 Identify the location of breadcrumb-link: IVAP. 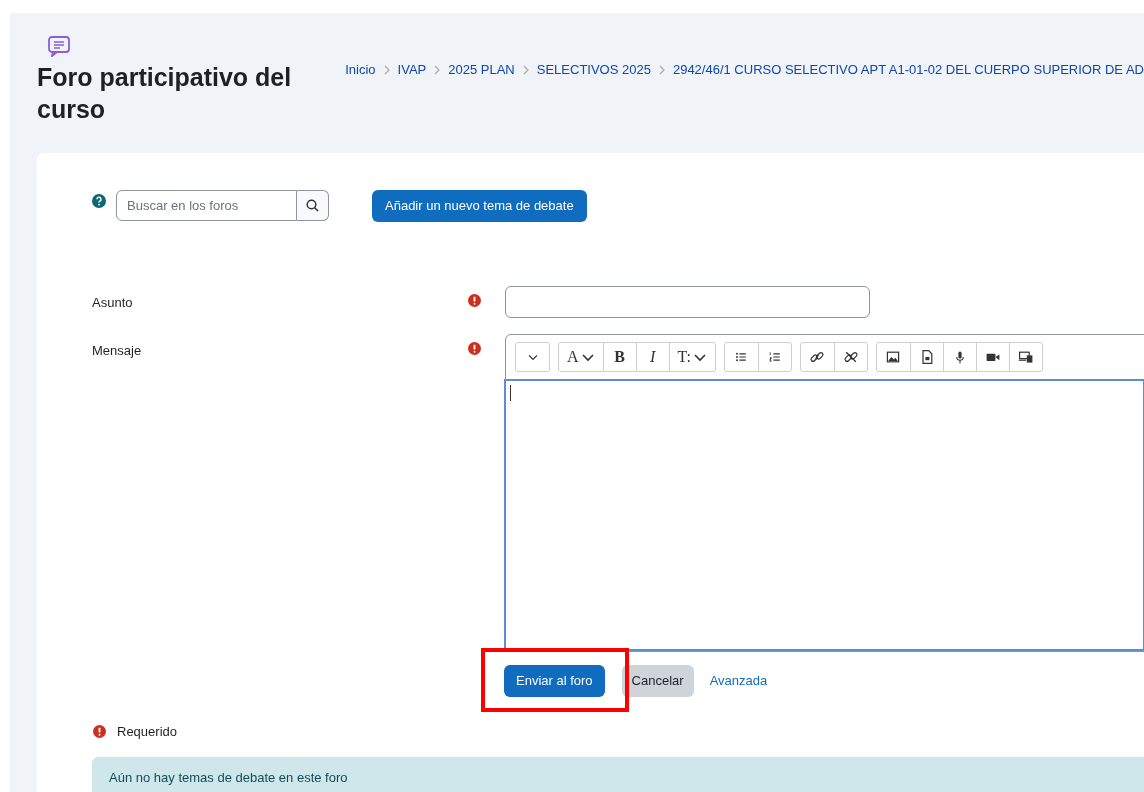
(412, 70).